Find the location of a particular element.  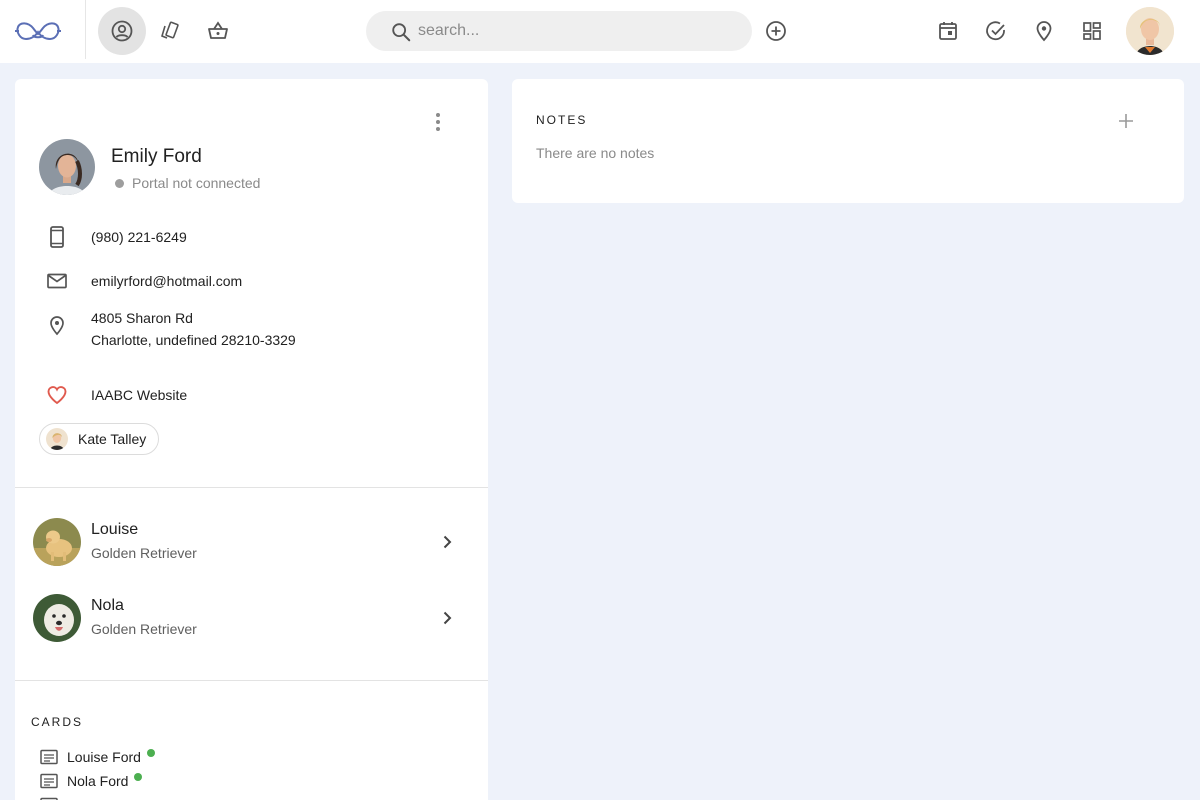

referral-row: IAABC Website is located at coordinates (116, 395).